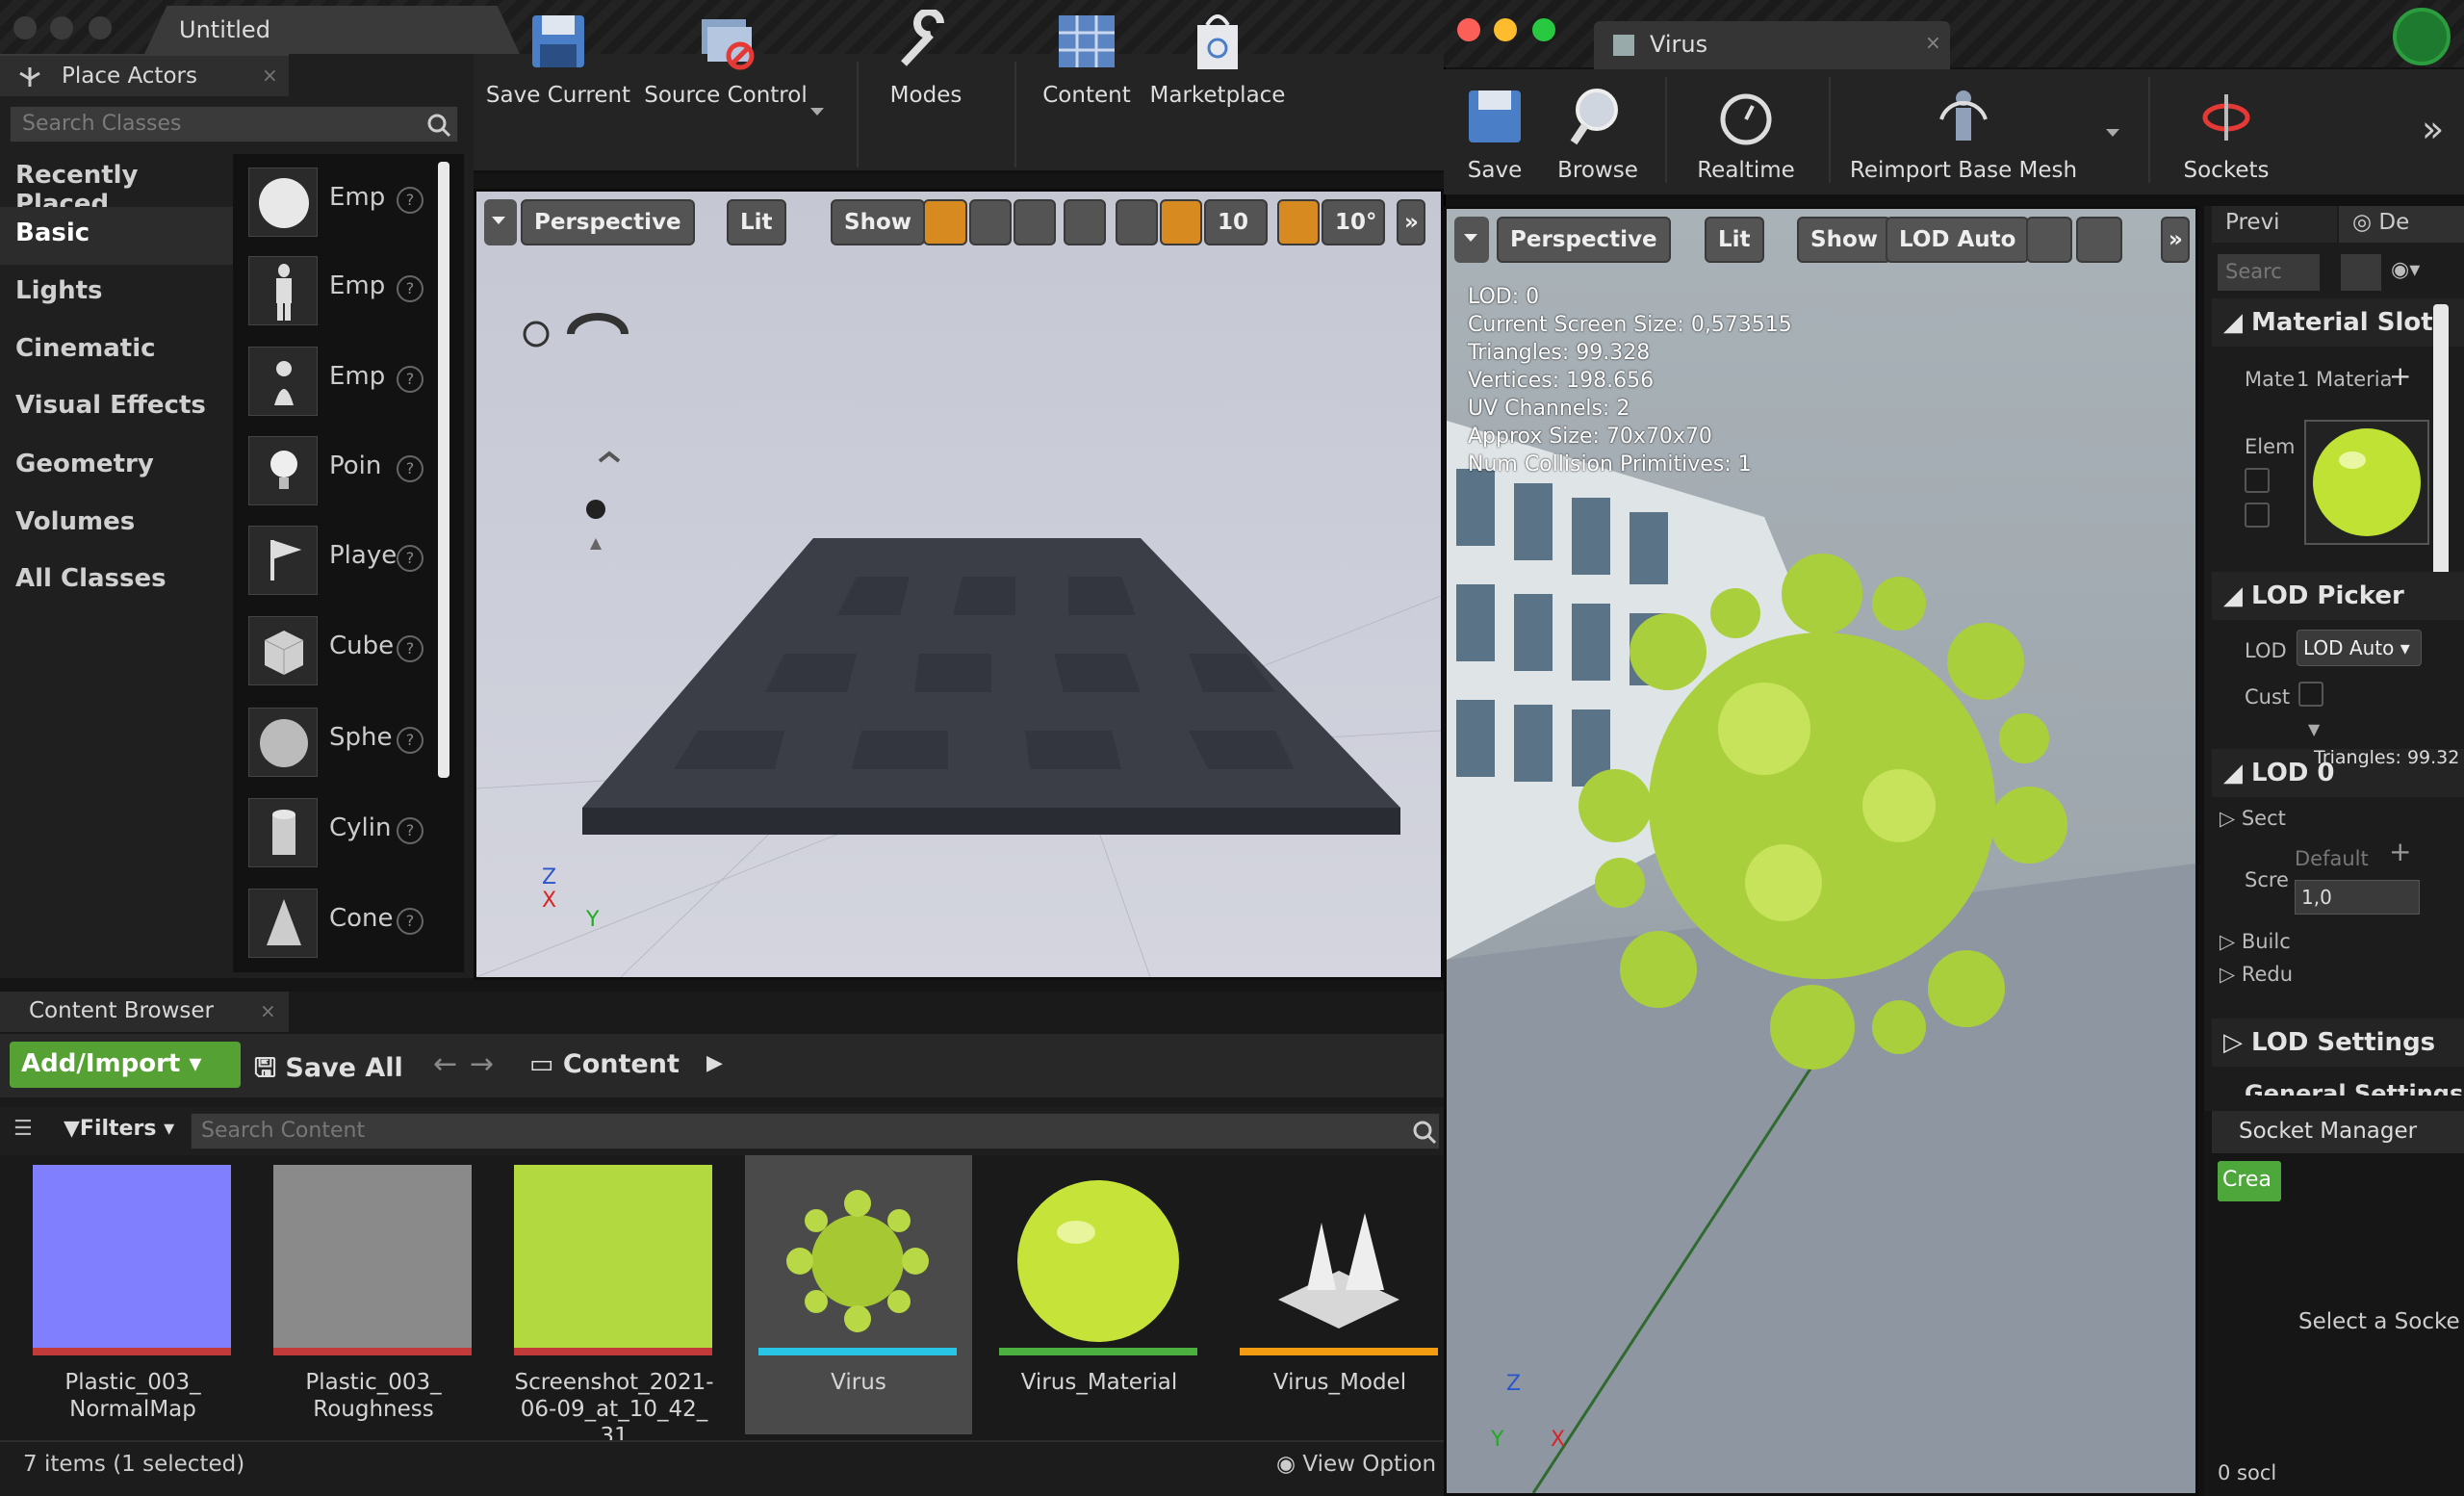 This screenshot has height=1496, width=2464. What do you see at coordinates (2405, 270) in the screenshot?
I see `eye-visibility-icon: ◉▾` at bounding box center [2405, 270].